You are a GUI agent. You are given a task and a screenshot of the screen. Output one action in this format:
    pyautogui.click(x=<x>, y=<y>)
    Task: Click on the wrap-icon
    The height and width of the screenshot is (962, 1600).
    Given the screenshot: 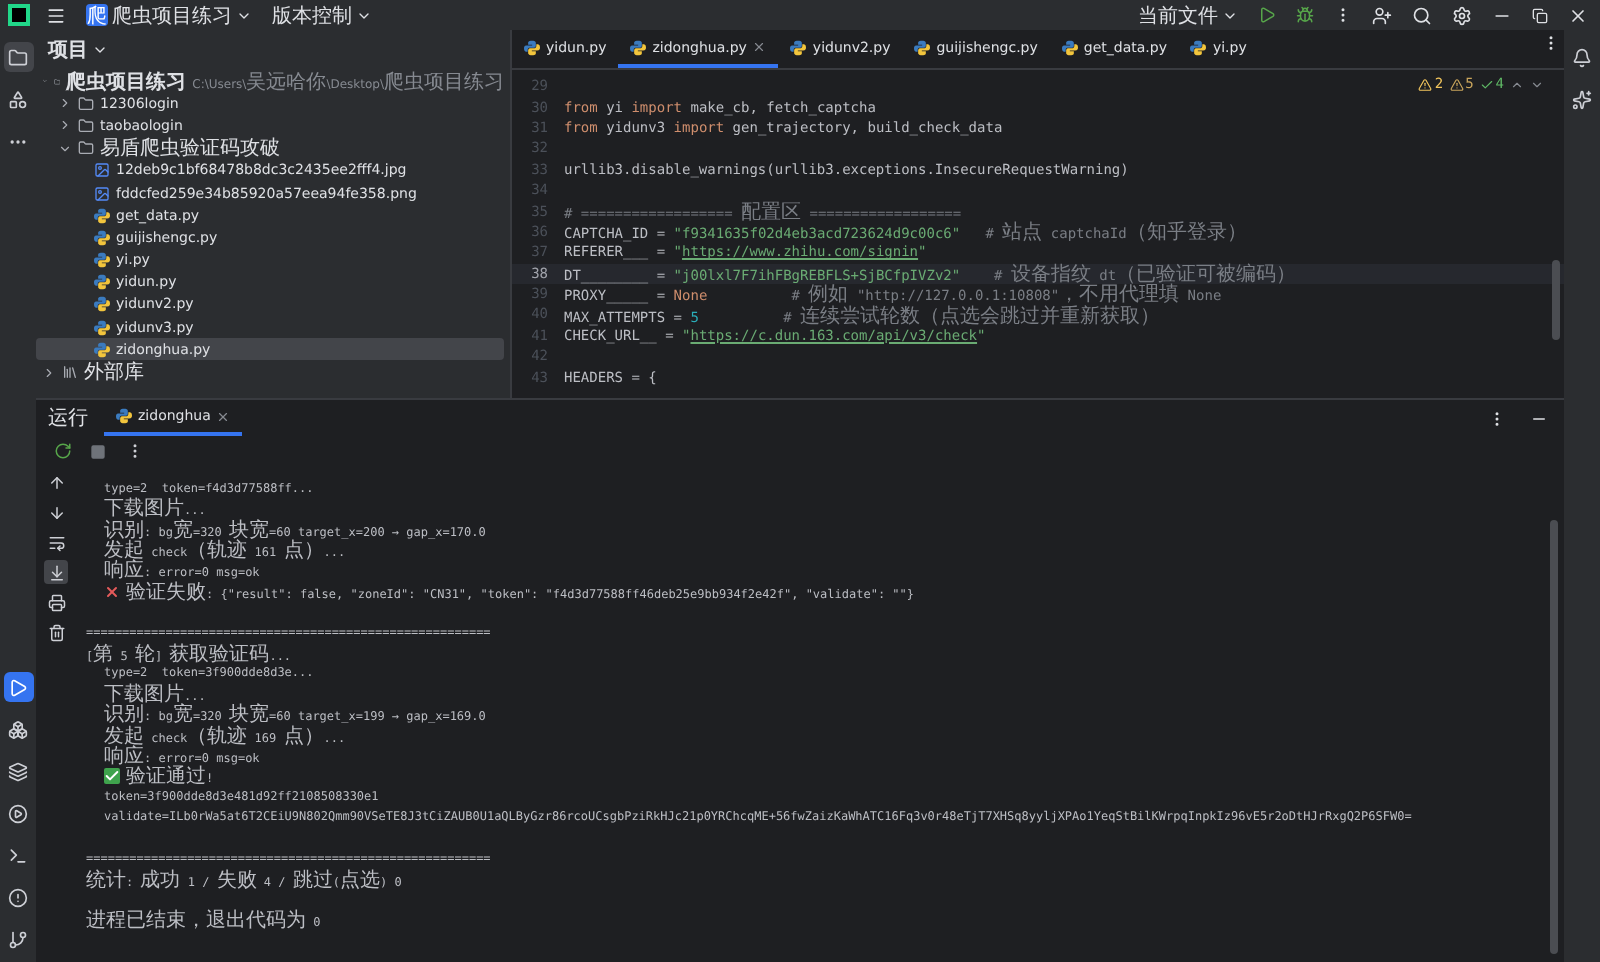 What is the action you would take?
    pyautogui.click(x=56, y=542)
    